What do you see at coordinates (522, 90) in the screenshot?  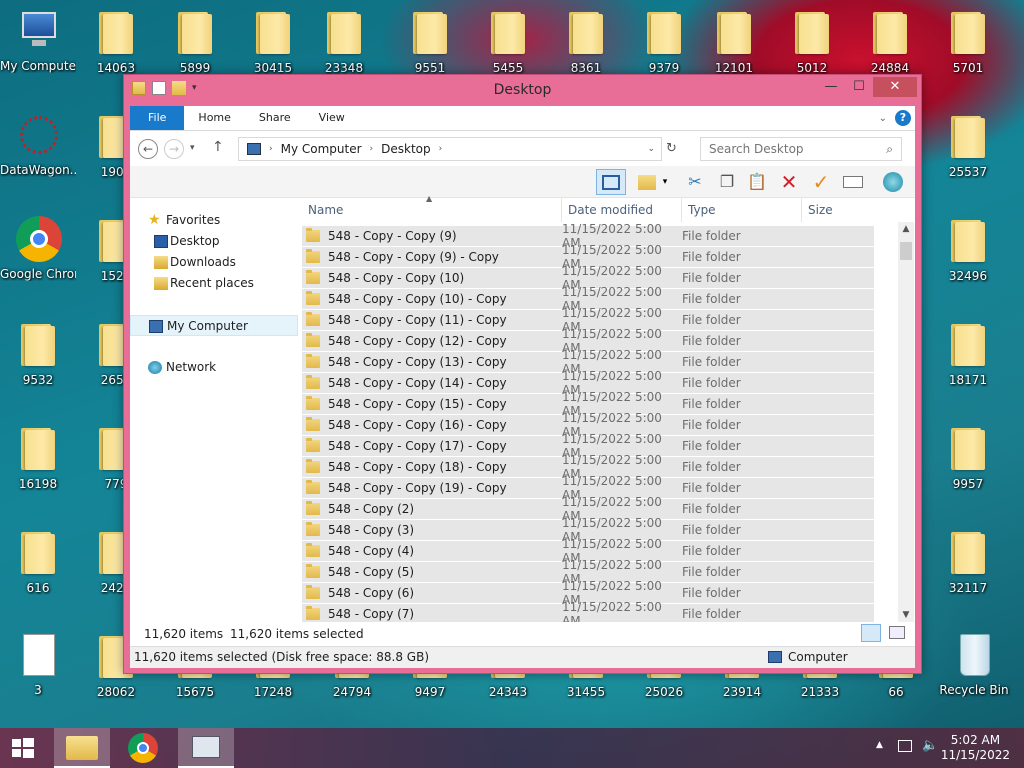 I see `title-bar: ▾ Desktop — ☐ ✕` at bounding box center [522, 90].